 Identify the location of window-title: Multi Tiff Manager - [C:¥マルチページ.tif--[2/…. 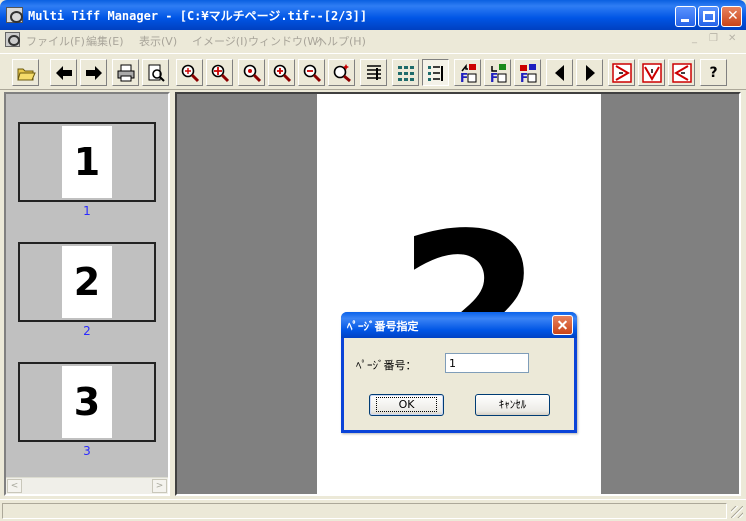
(198, 16).